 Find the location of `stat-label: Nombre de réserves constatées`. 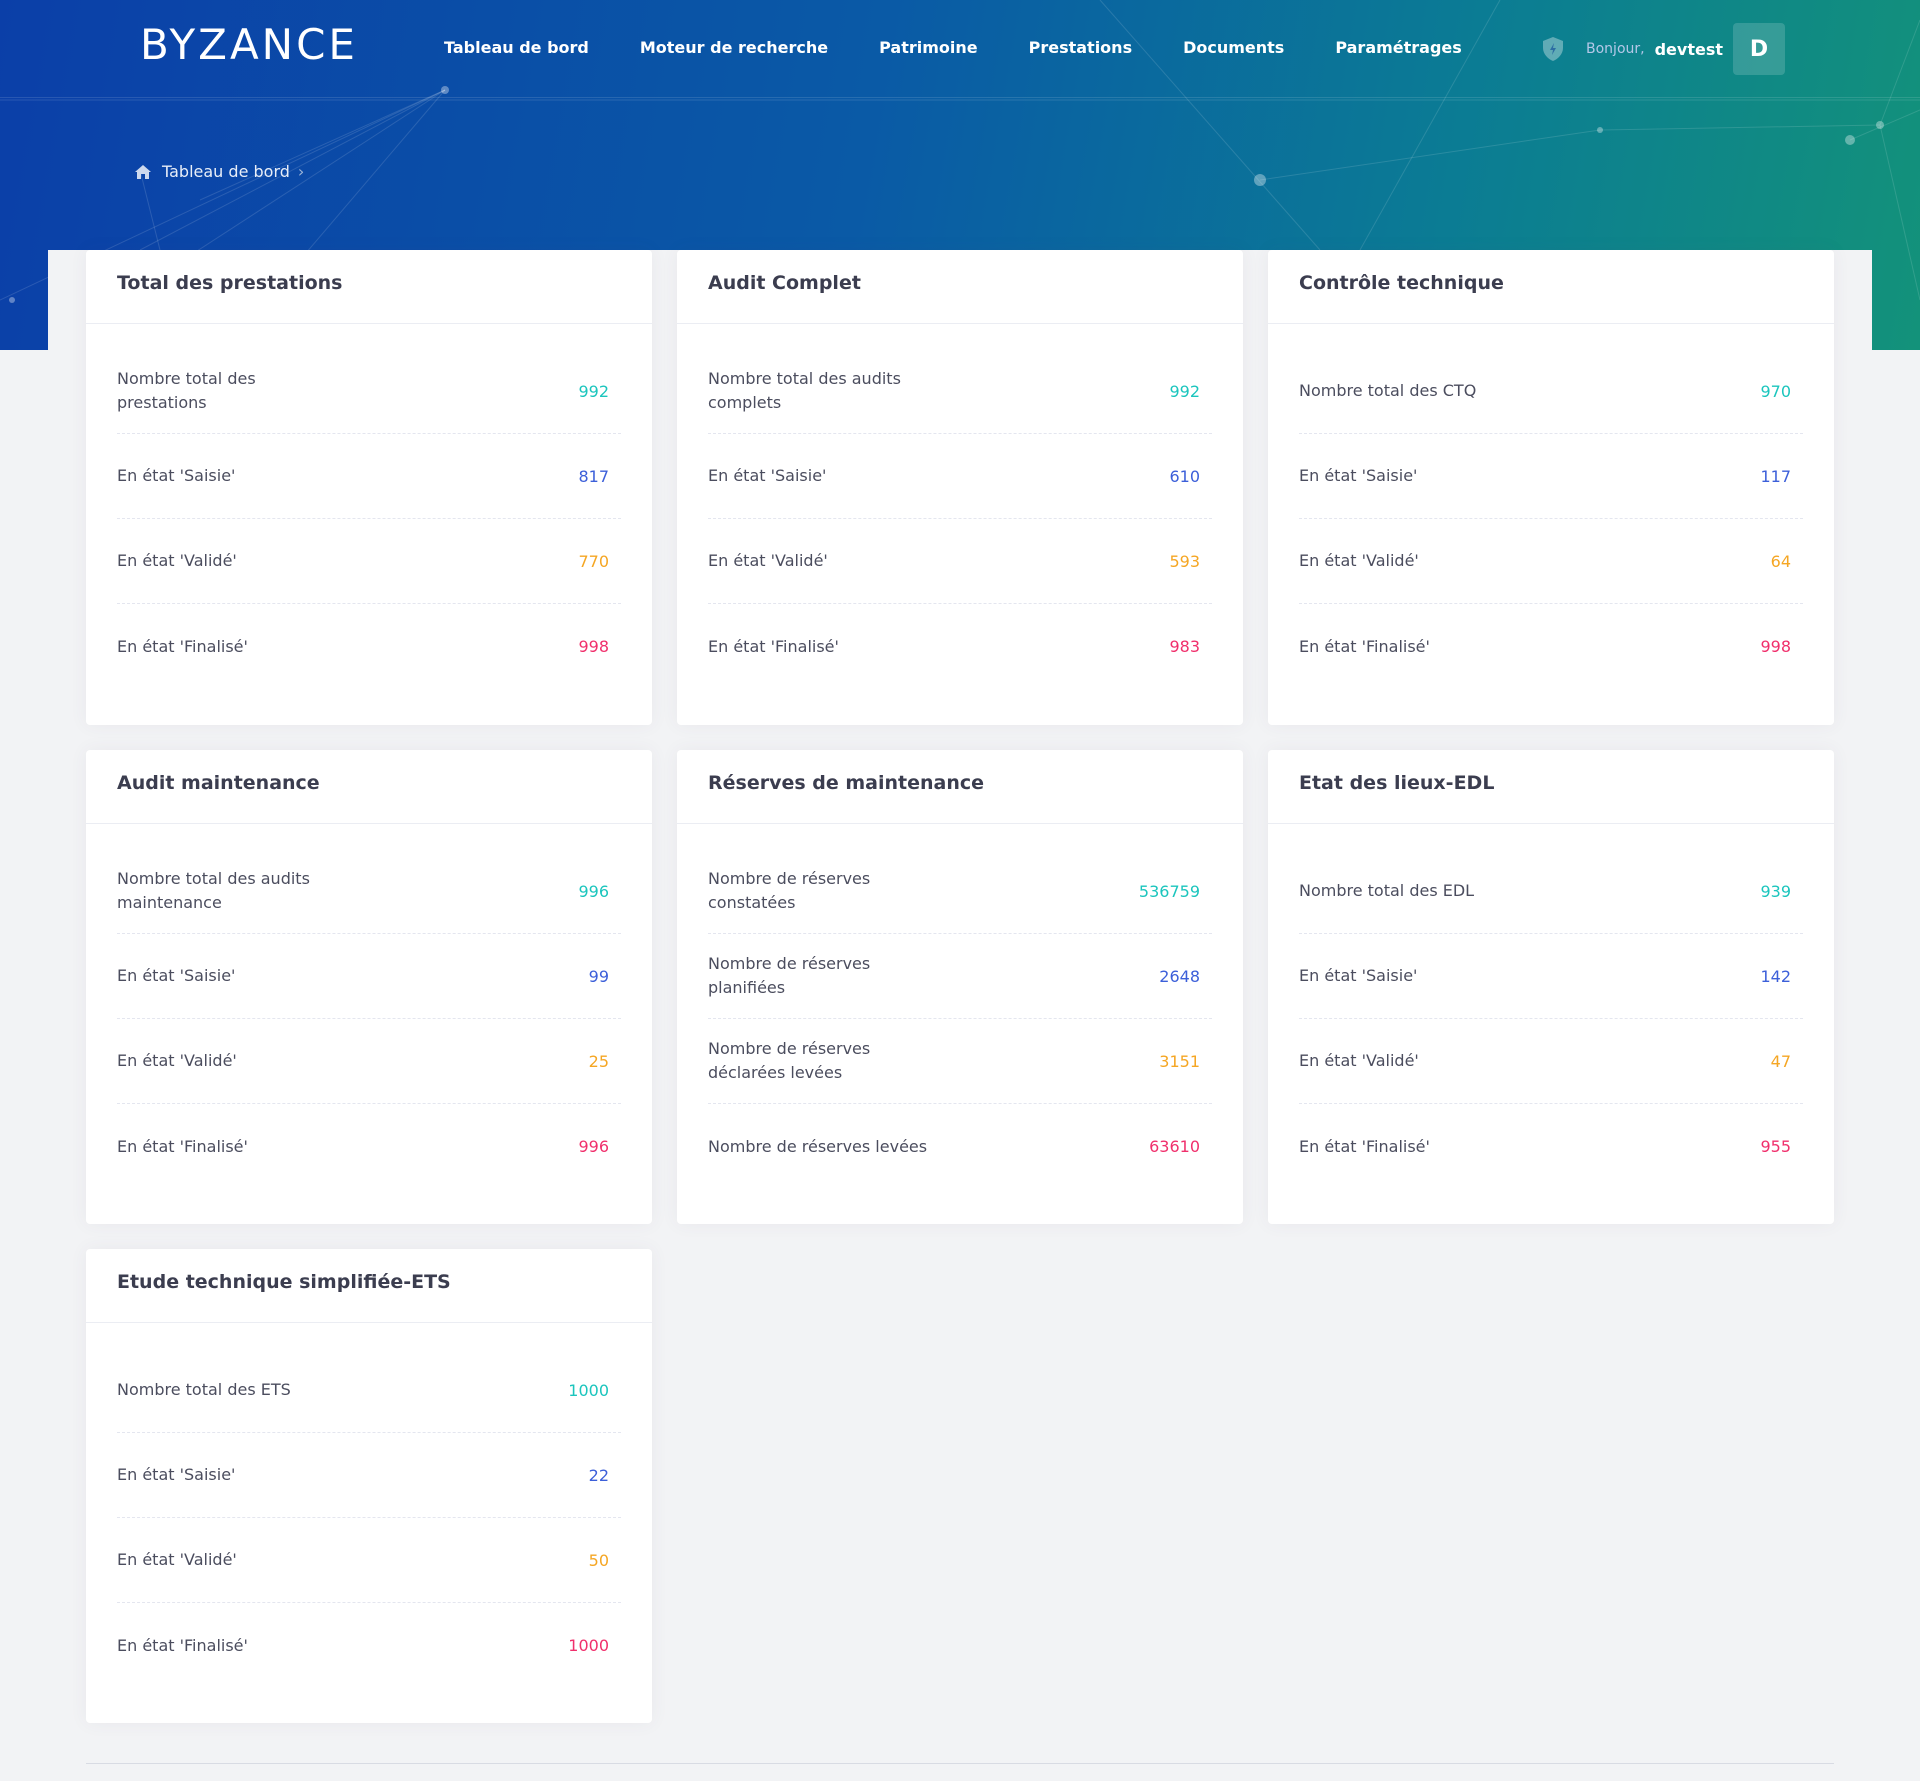

stat-label: Nombre de réserves constatées is located at coordinates (789, 890).